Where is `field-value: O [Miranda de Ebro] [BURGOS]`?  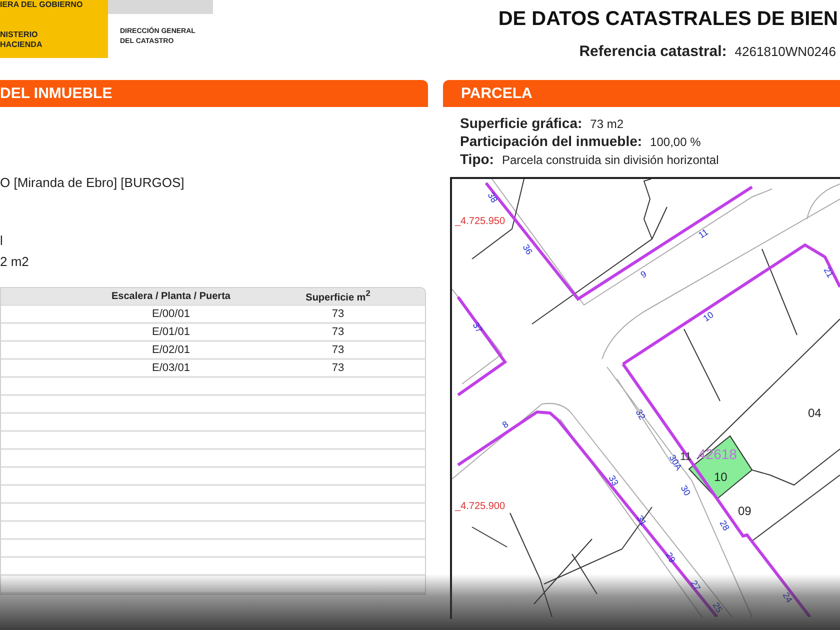
field-value: O [Miranda de Ebro] [BURGOS] is located at coordinates (93, 183).